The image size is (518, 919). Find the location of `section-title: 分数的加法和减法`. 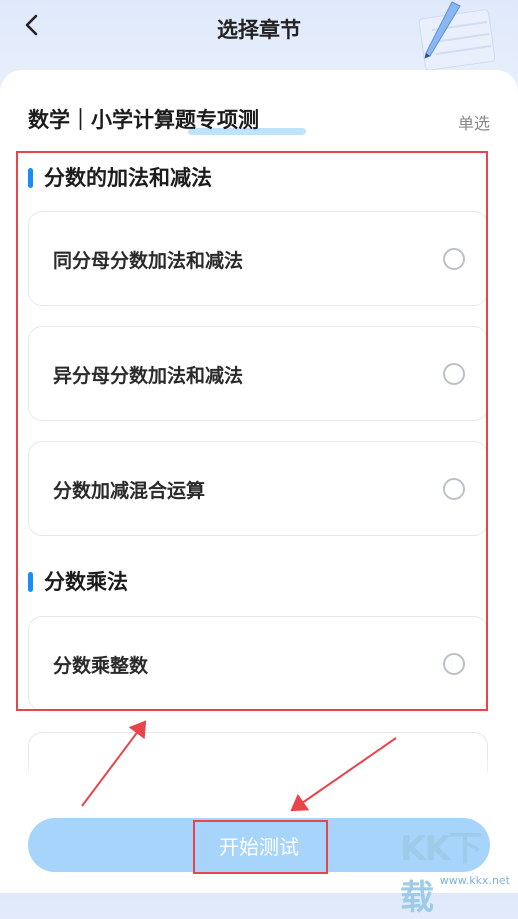

section-title: 分数的加法和减法 is located at coordinates (128, 178).